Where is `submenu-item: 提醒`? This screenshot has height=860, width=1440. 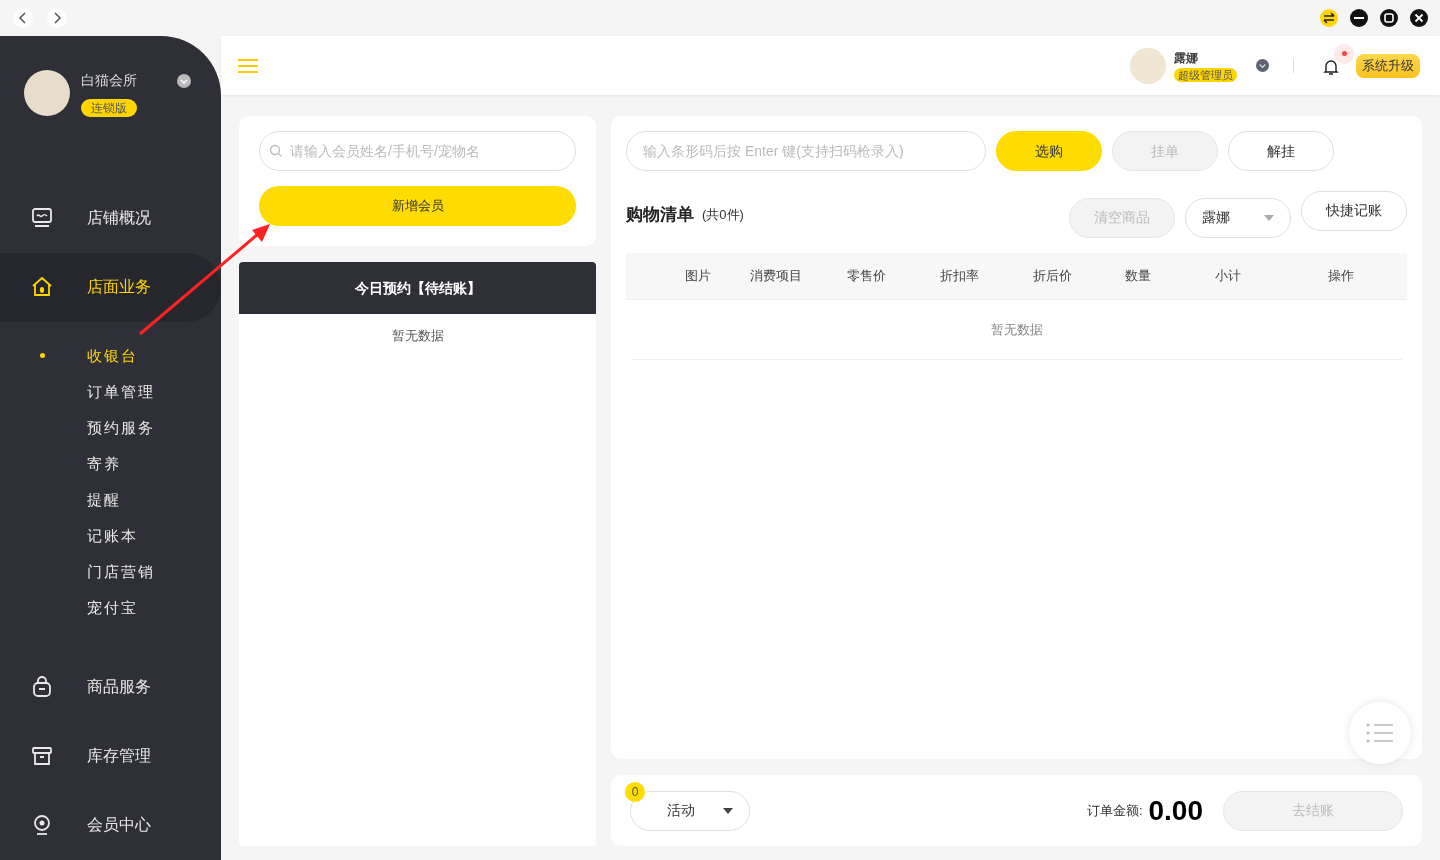
submenu-item: 提醒 is located at coordinates (110, 500).